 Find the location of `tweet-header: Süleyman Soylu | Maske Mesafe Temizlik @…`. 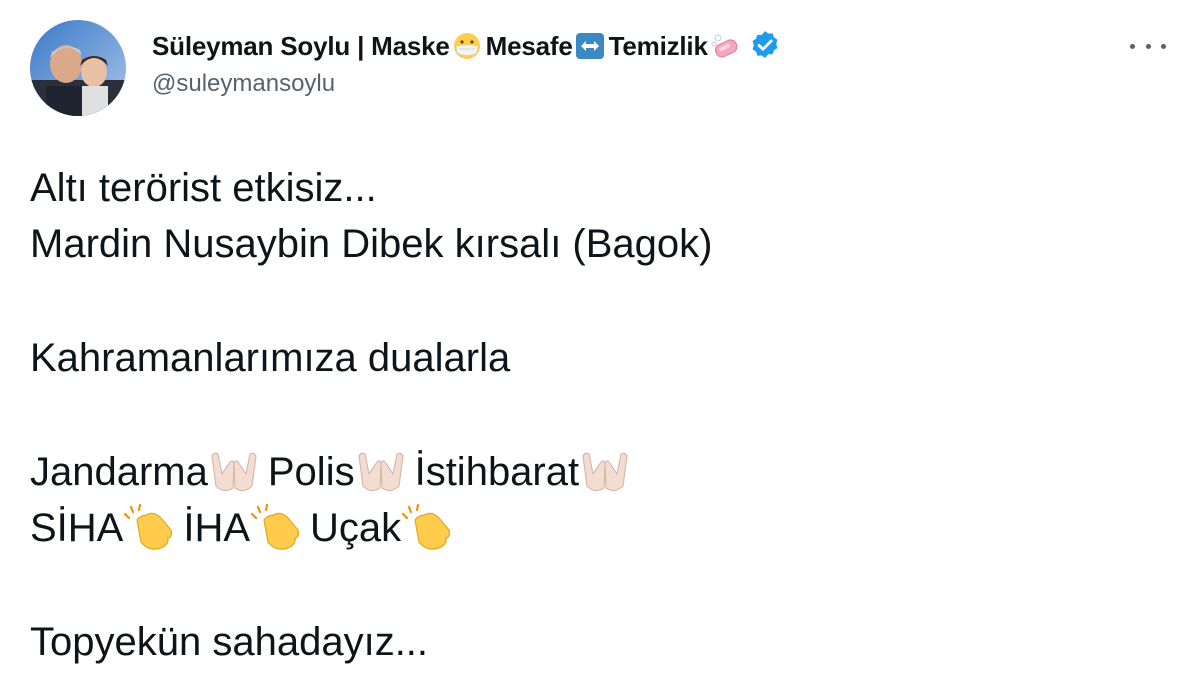

tweet-header: Süleyman Soylu | Maske Mesafe Temizlik @… is located at coordinates (467, 62).